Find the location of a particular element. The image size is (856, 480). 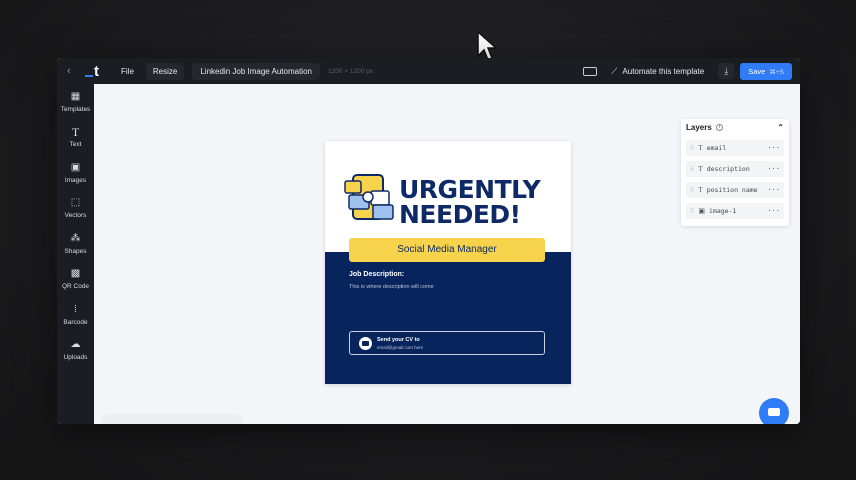

save-shortcut: ⌘+S is located at coordinates (776, 72).